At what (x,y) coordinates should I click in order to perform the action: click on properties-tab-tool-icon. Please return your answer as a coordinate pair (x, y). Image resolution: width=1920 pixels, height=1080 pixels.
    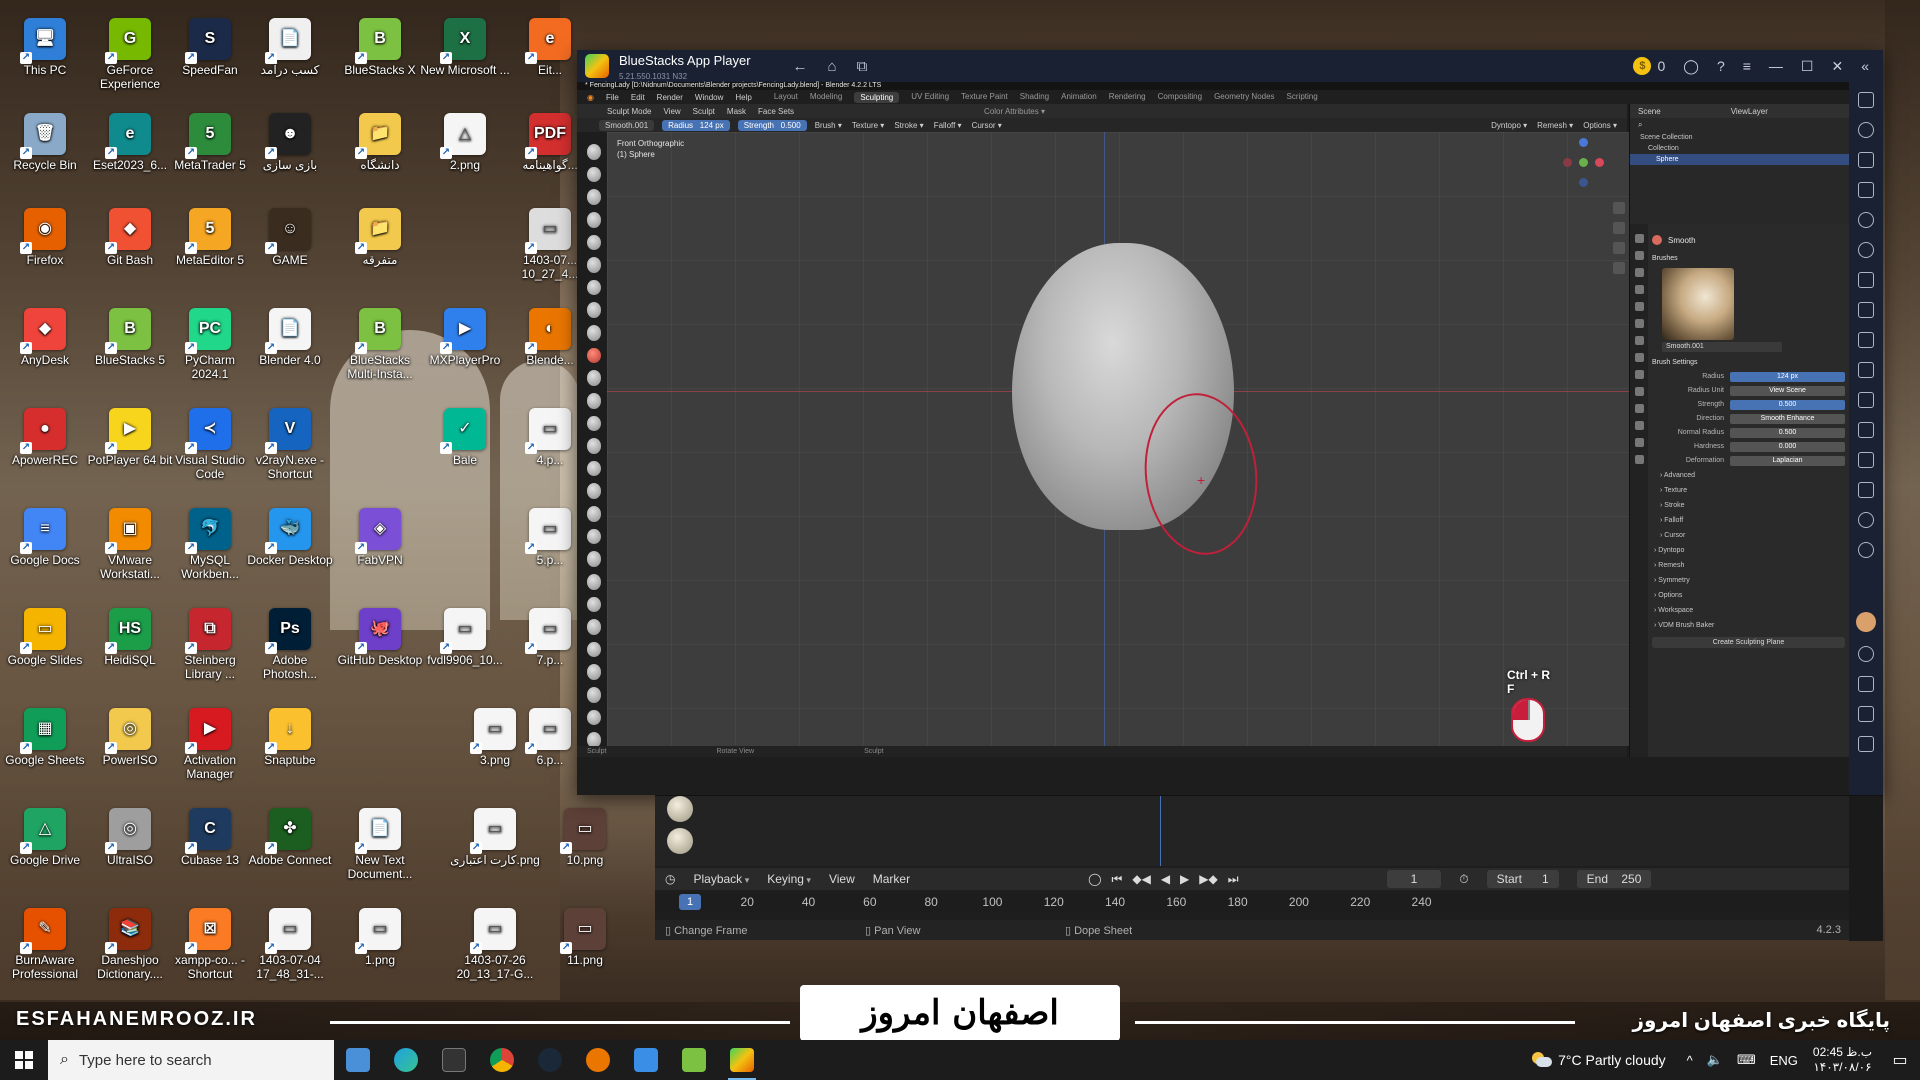
    Looking at the image, I should click on (1639, 238).